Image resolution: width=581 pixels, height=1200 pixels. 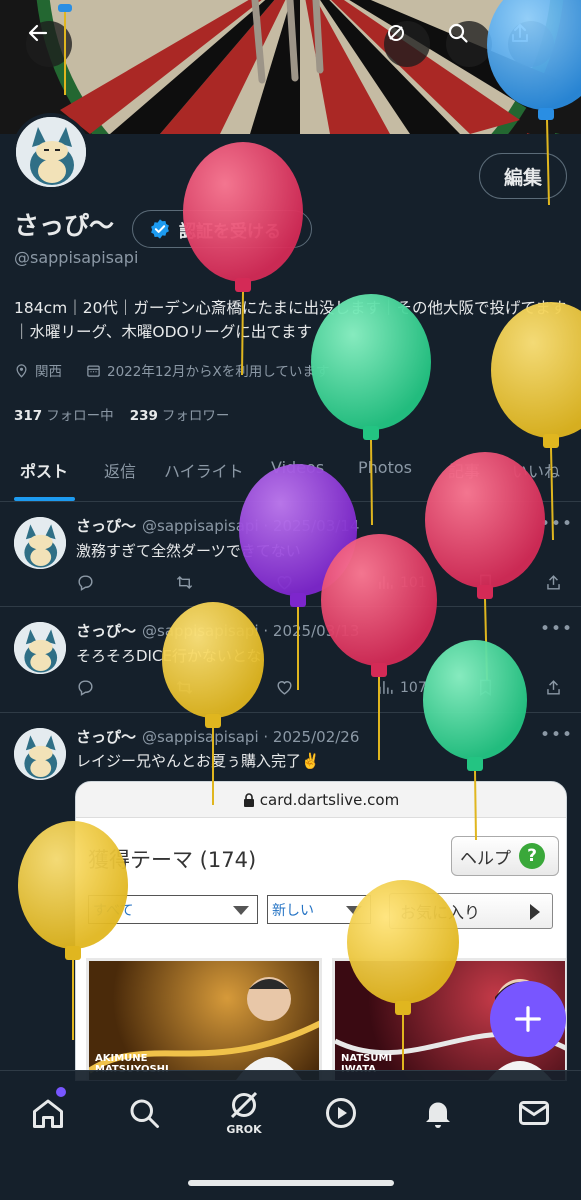 I want to click on active-tab-indicator, so click(x=44, y=499).